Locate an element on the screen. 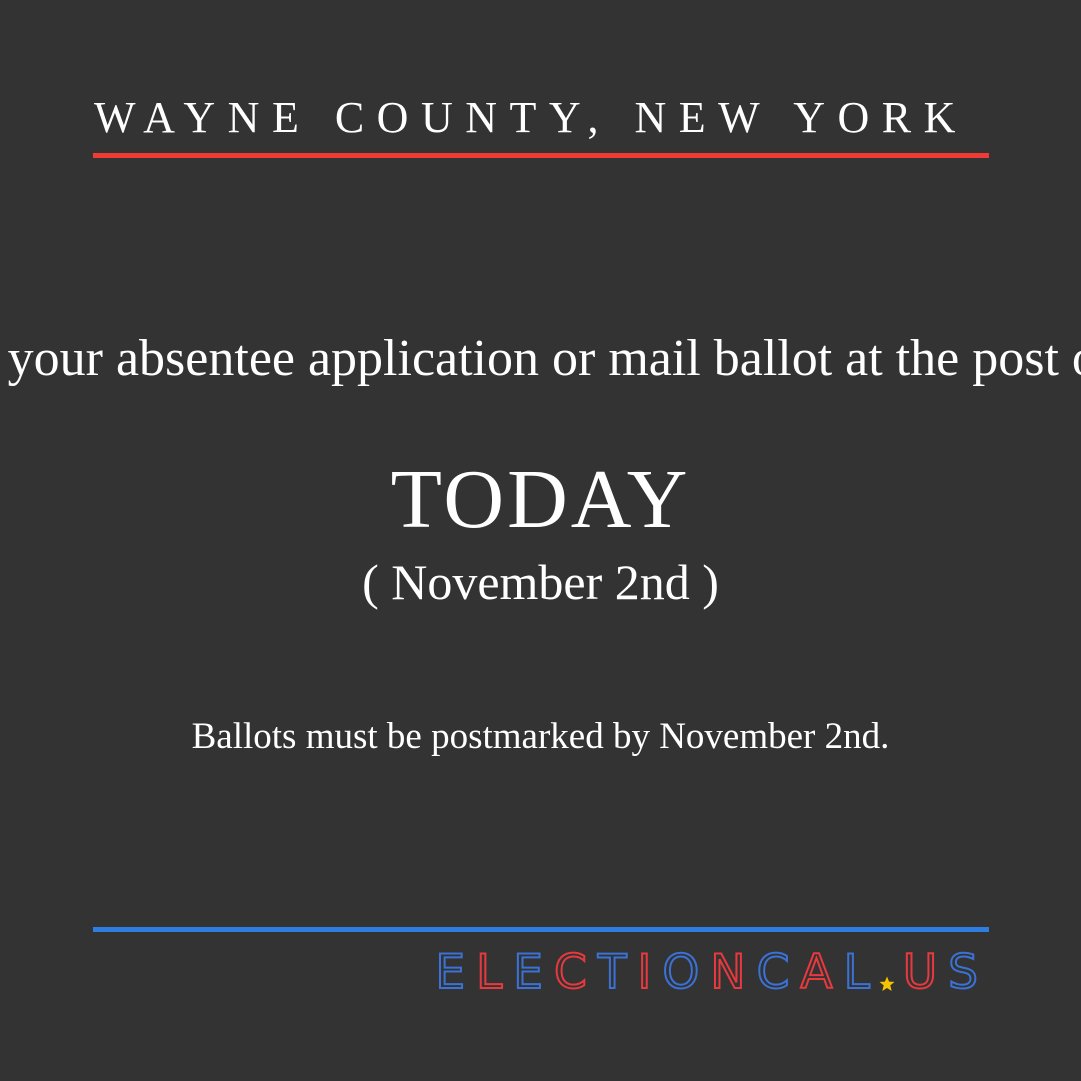  brand-name: ELECTIONCAL is located at coordinates (657, 972).